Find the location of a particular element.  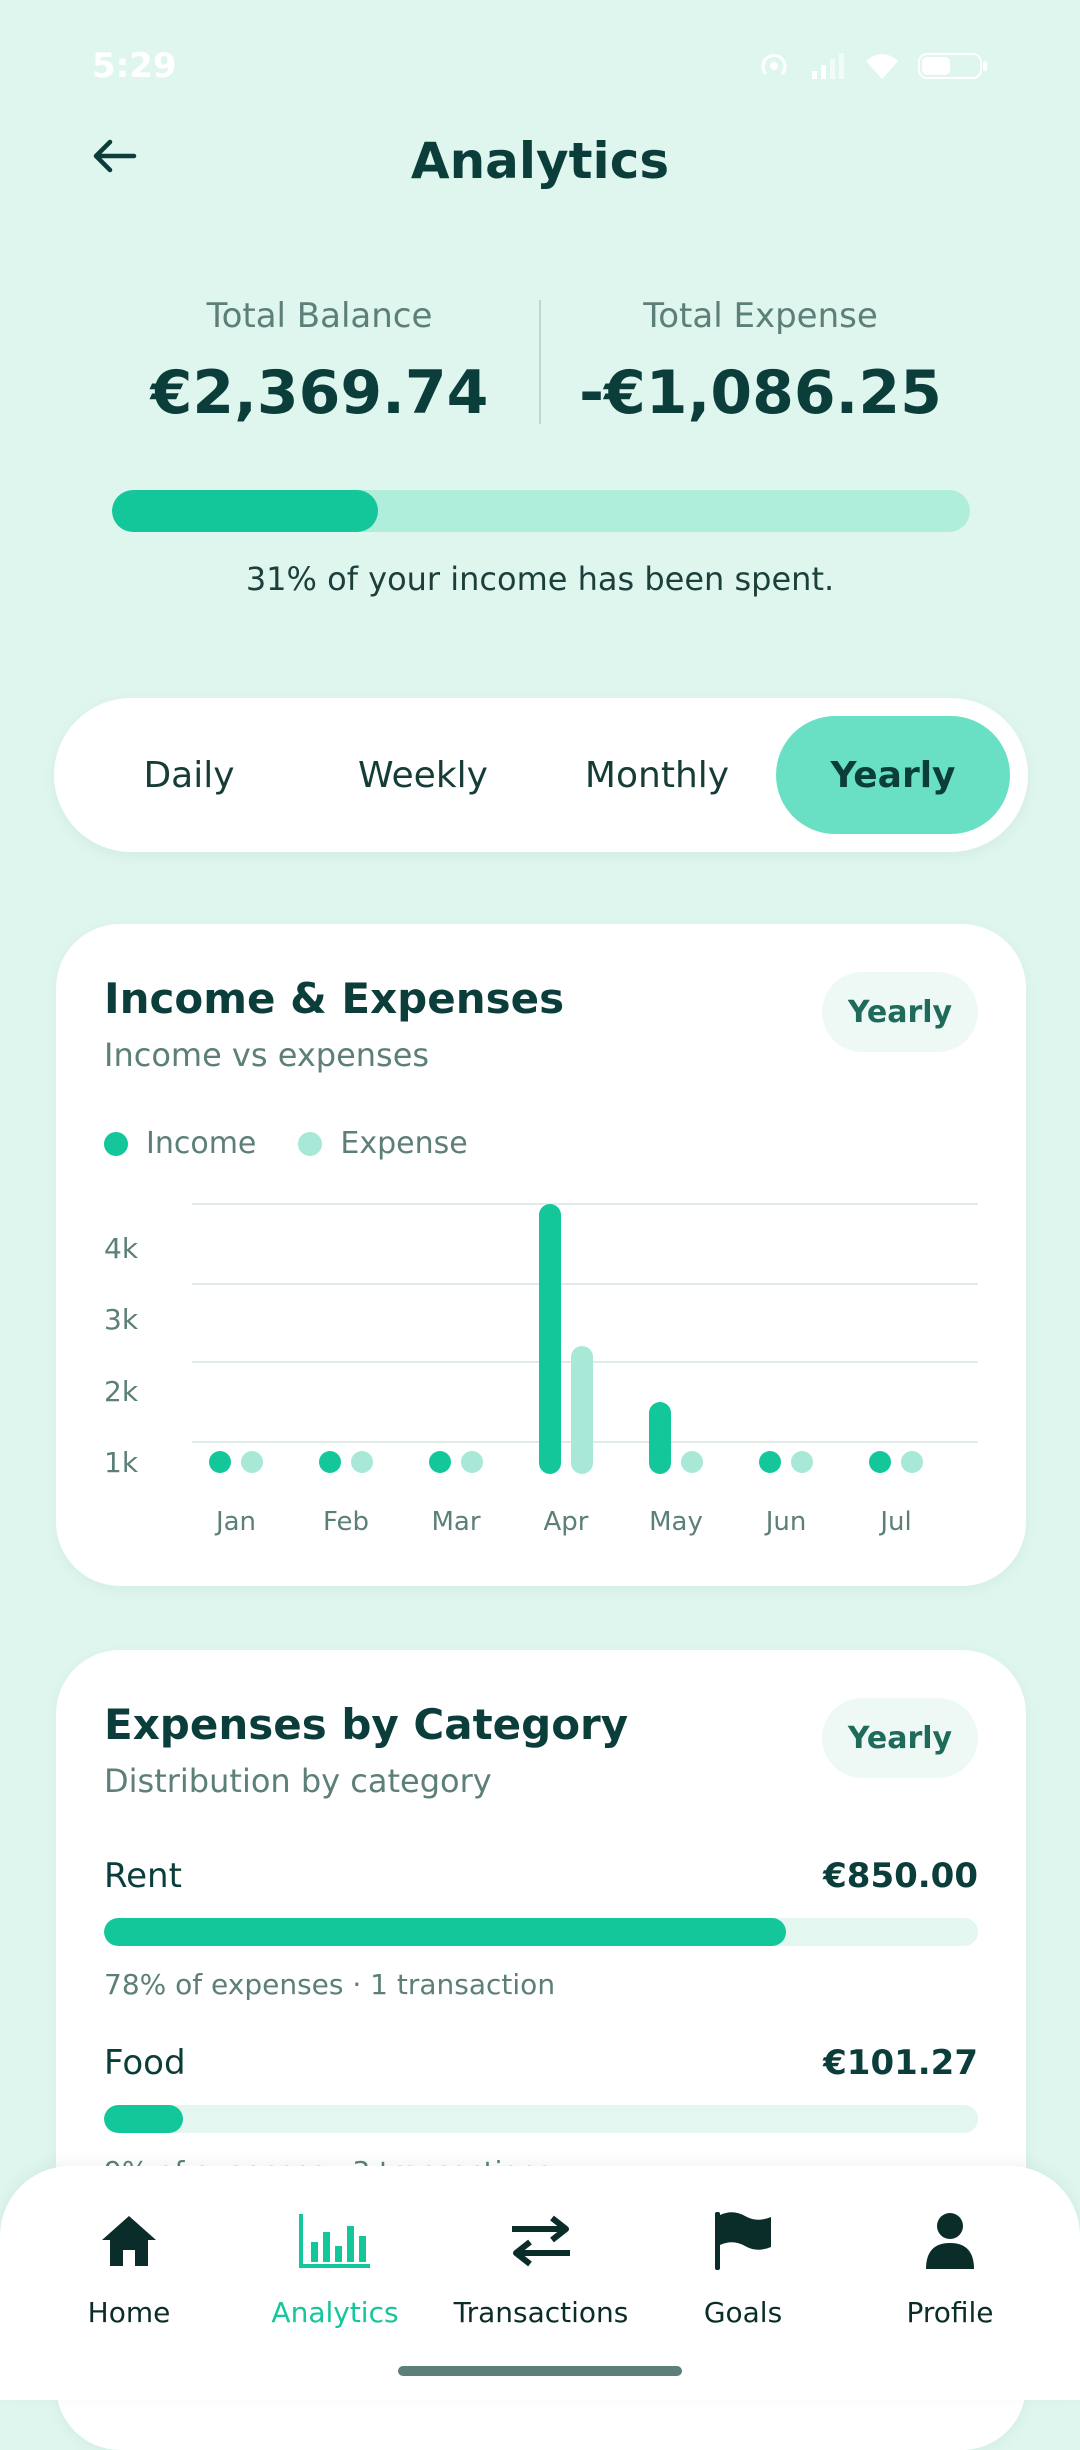

total-expense-value: -€1,086.25 is located at coordinates (760, 393).